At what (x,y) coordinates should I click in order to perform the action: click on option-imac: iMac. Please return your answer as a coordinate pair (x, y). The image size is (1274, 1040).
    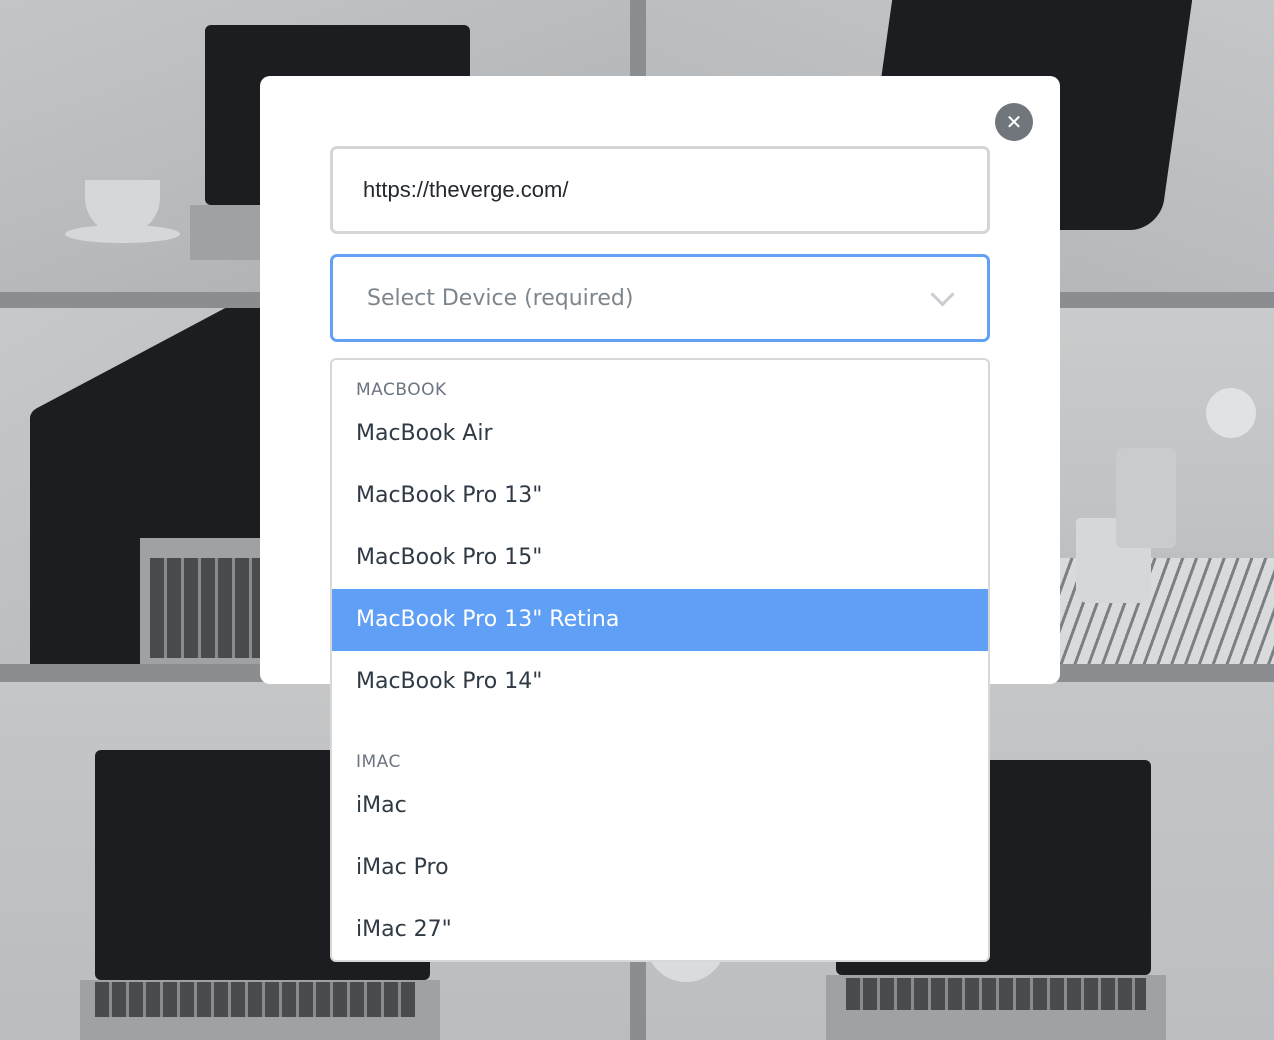
    Looking at the image, I should click on (660, 806).